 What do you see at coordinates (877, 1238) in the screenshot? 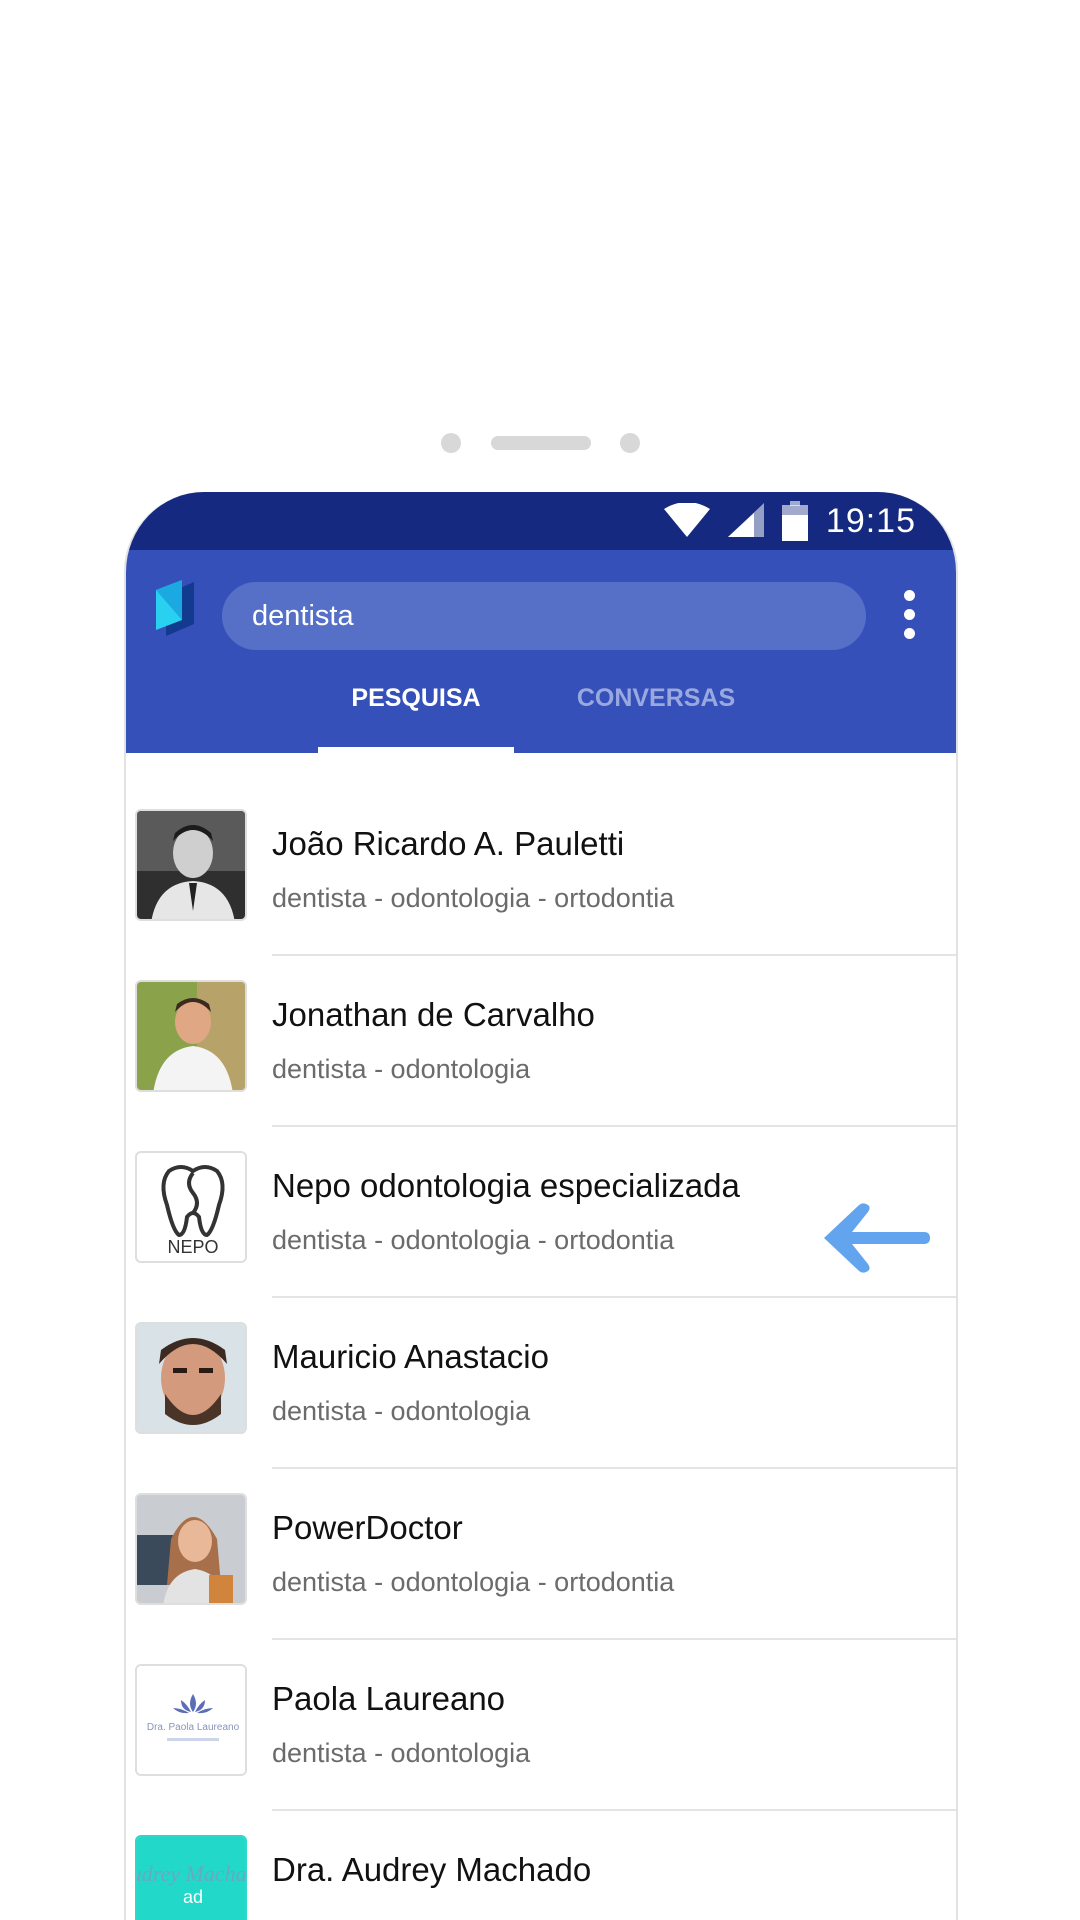
I see `arrow-left-icon` at bounding box center [877, 1238].